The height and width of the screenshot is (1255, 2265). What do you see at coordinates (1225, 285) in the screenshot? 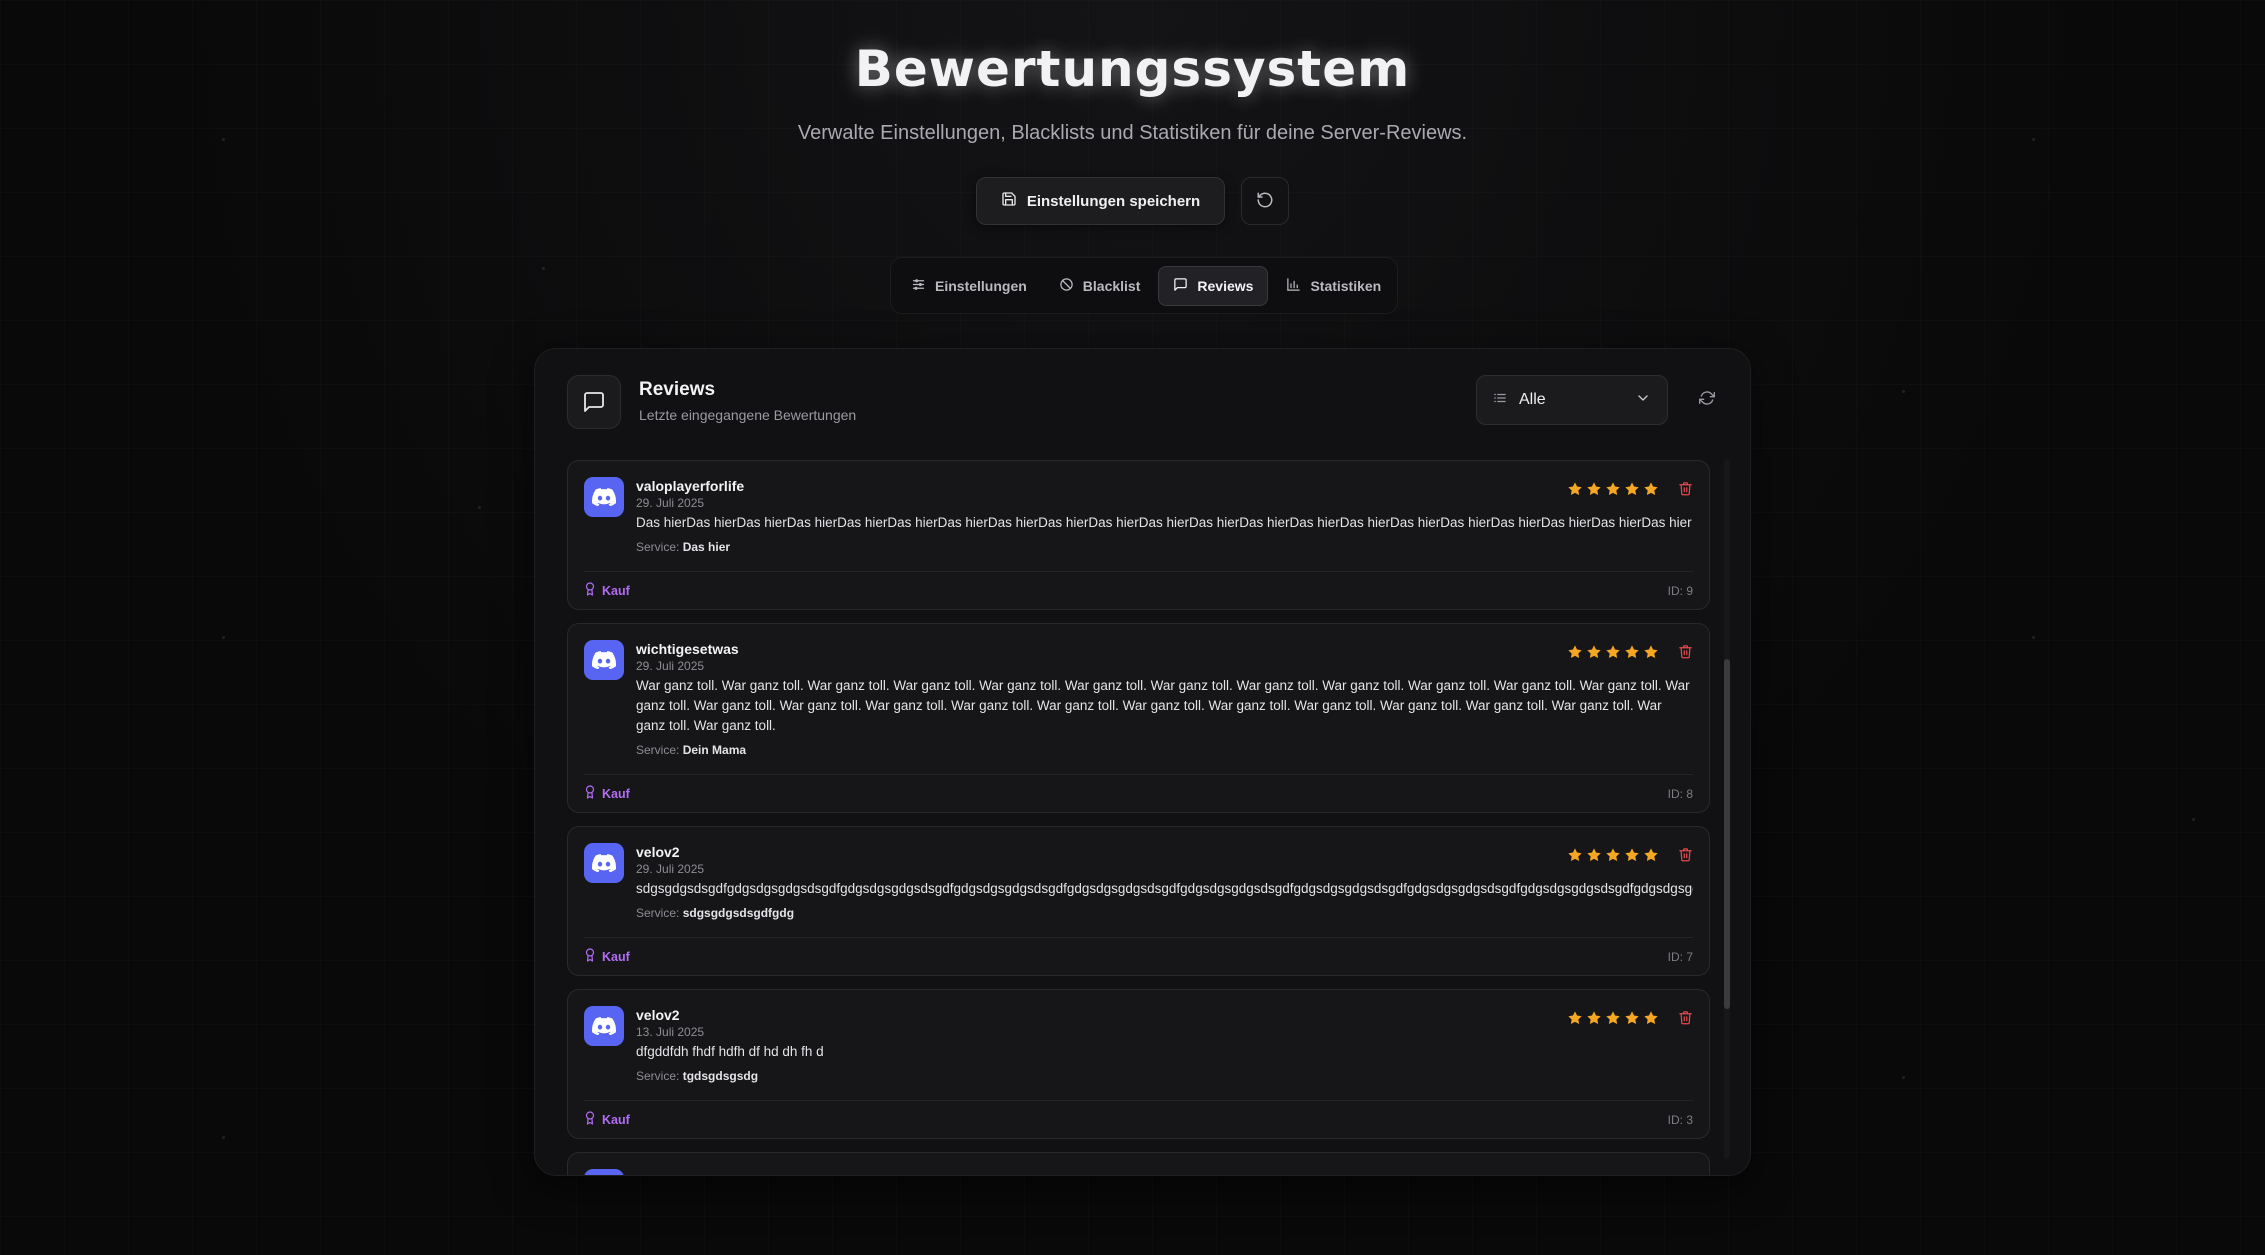
I see `tab-label: Reviews` at bounding box center [1225, 285].